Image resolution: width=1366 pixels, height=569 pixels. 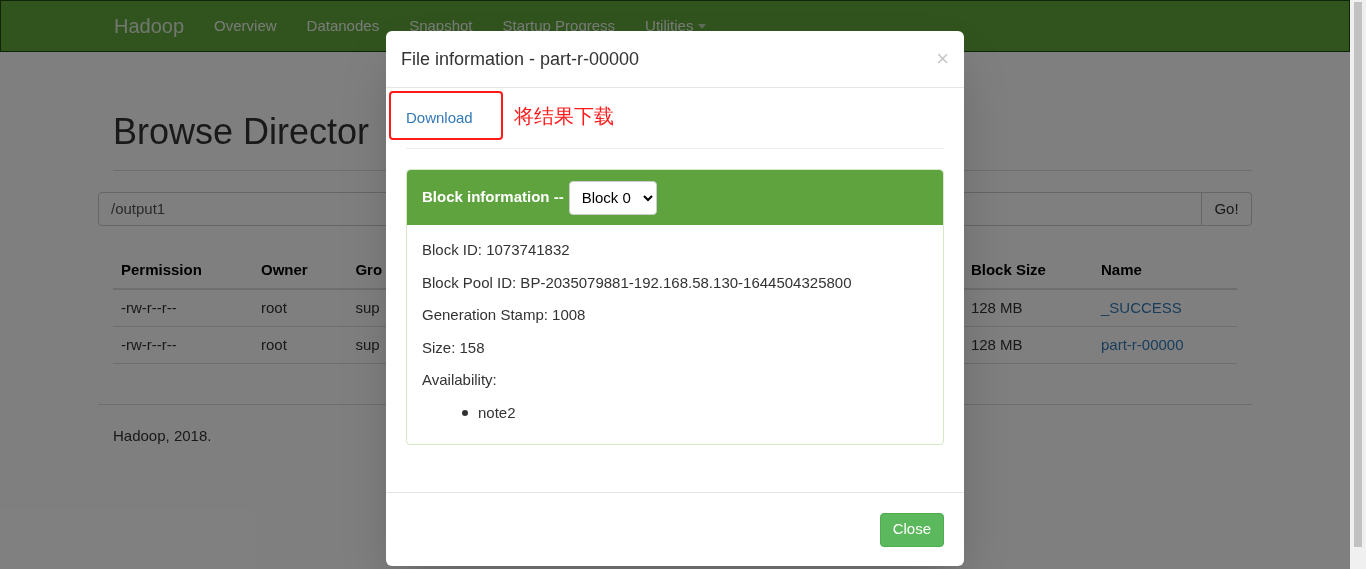 I want to click on block-detail: Block Pool ID: BP-2035079881-192.168.58.130-1644504325800, so click(x=637, y=282).